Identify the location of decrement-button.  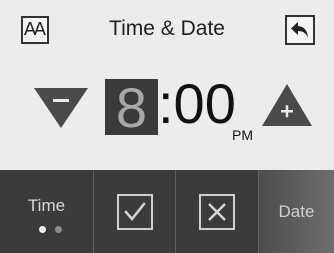
(61, 108).